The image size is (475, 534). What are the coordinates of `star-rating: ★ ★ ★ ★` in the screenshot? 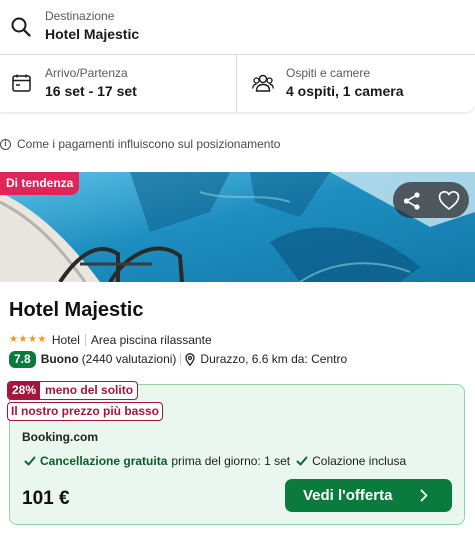 It's located at (28, 339).